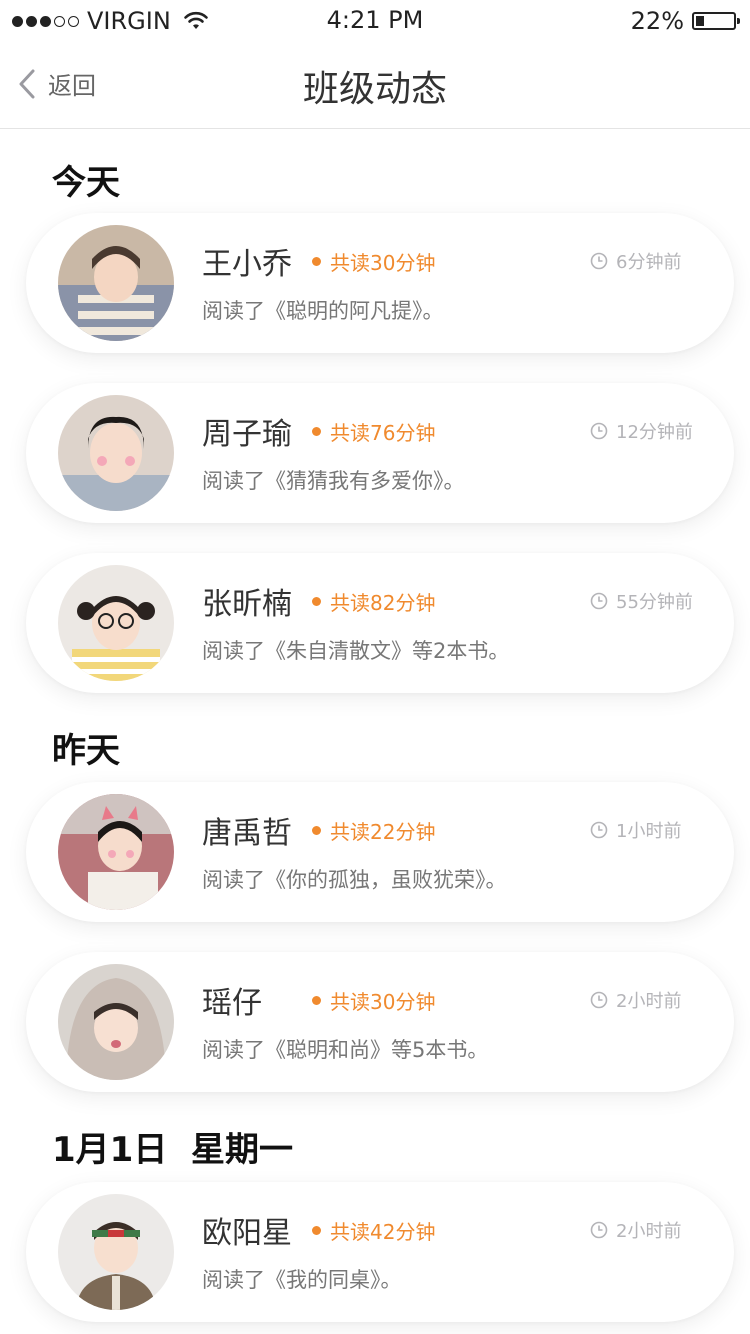 The height and width of the screenshot is (1334, 750). What do you see at coordinates (657, 21) in the screenshot?
I see `battery-percent: 22%` at bounding box center [657, 21].